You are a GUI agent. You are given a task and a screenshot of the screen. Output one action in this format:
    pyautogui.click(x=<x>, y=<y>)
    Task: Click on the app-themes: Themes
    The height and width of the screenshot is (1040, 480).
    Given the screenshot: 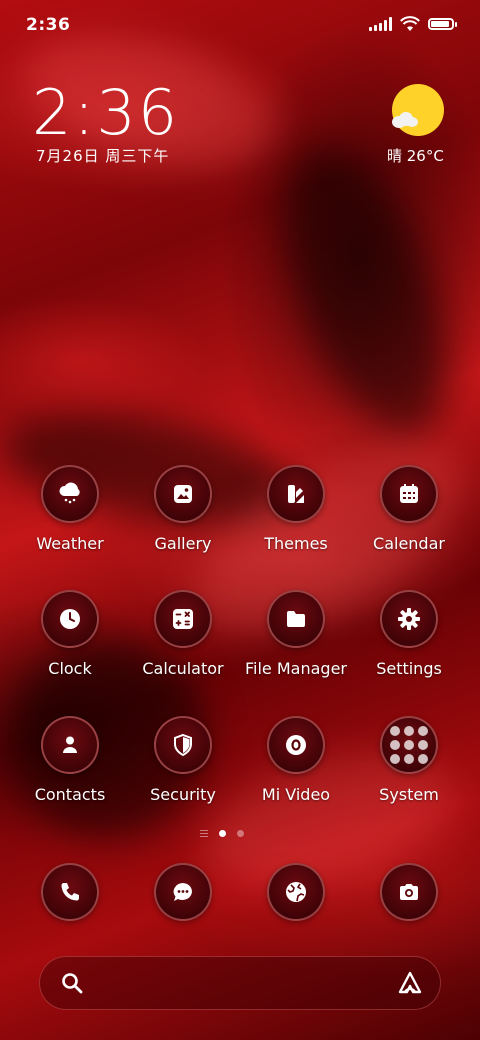 What is the action you would take?
    pyautogui.click(x=296, y=509)
    